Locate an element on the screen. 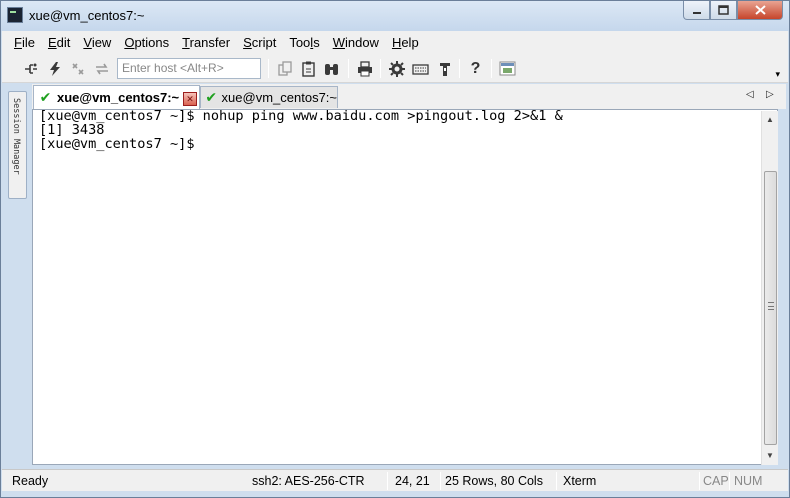  session-tab-active: ✔ xue@vm_centos7:~ ✕ is located at coordinates (116, 97).